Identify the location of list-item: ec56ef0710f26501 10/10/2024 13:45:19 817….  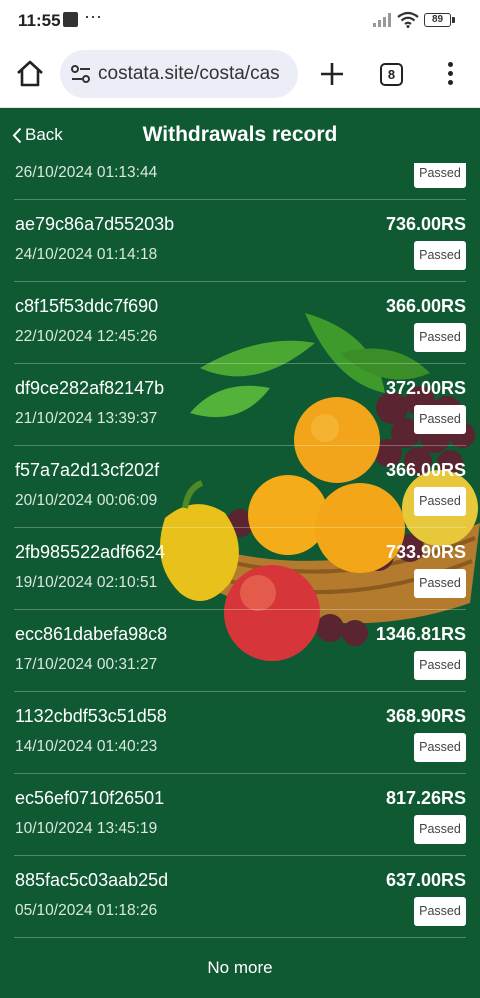
(240, 815).